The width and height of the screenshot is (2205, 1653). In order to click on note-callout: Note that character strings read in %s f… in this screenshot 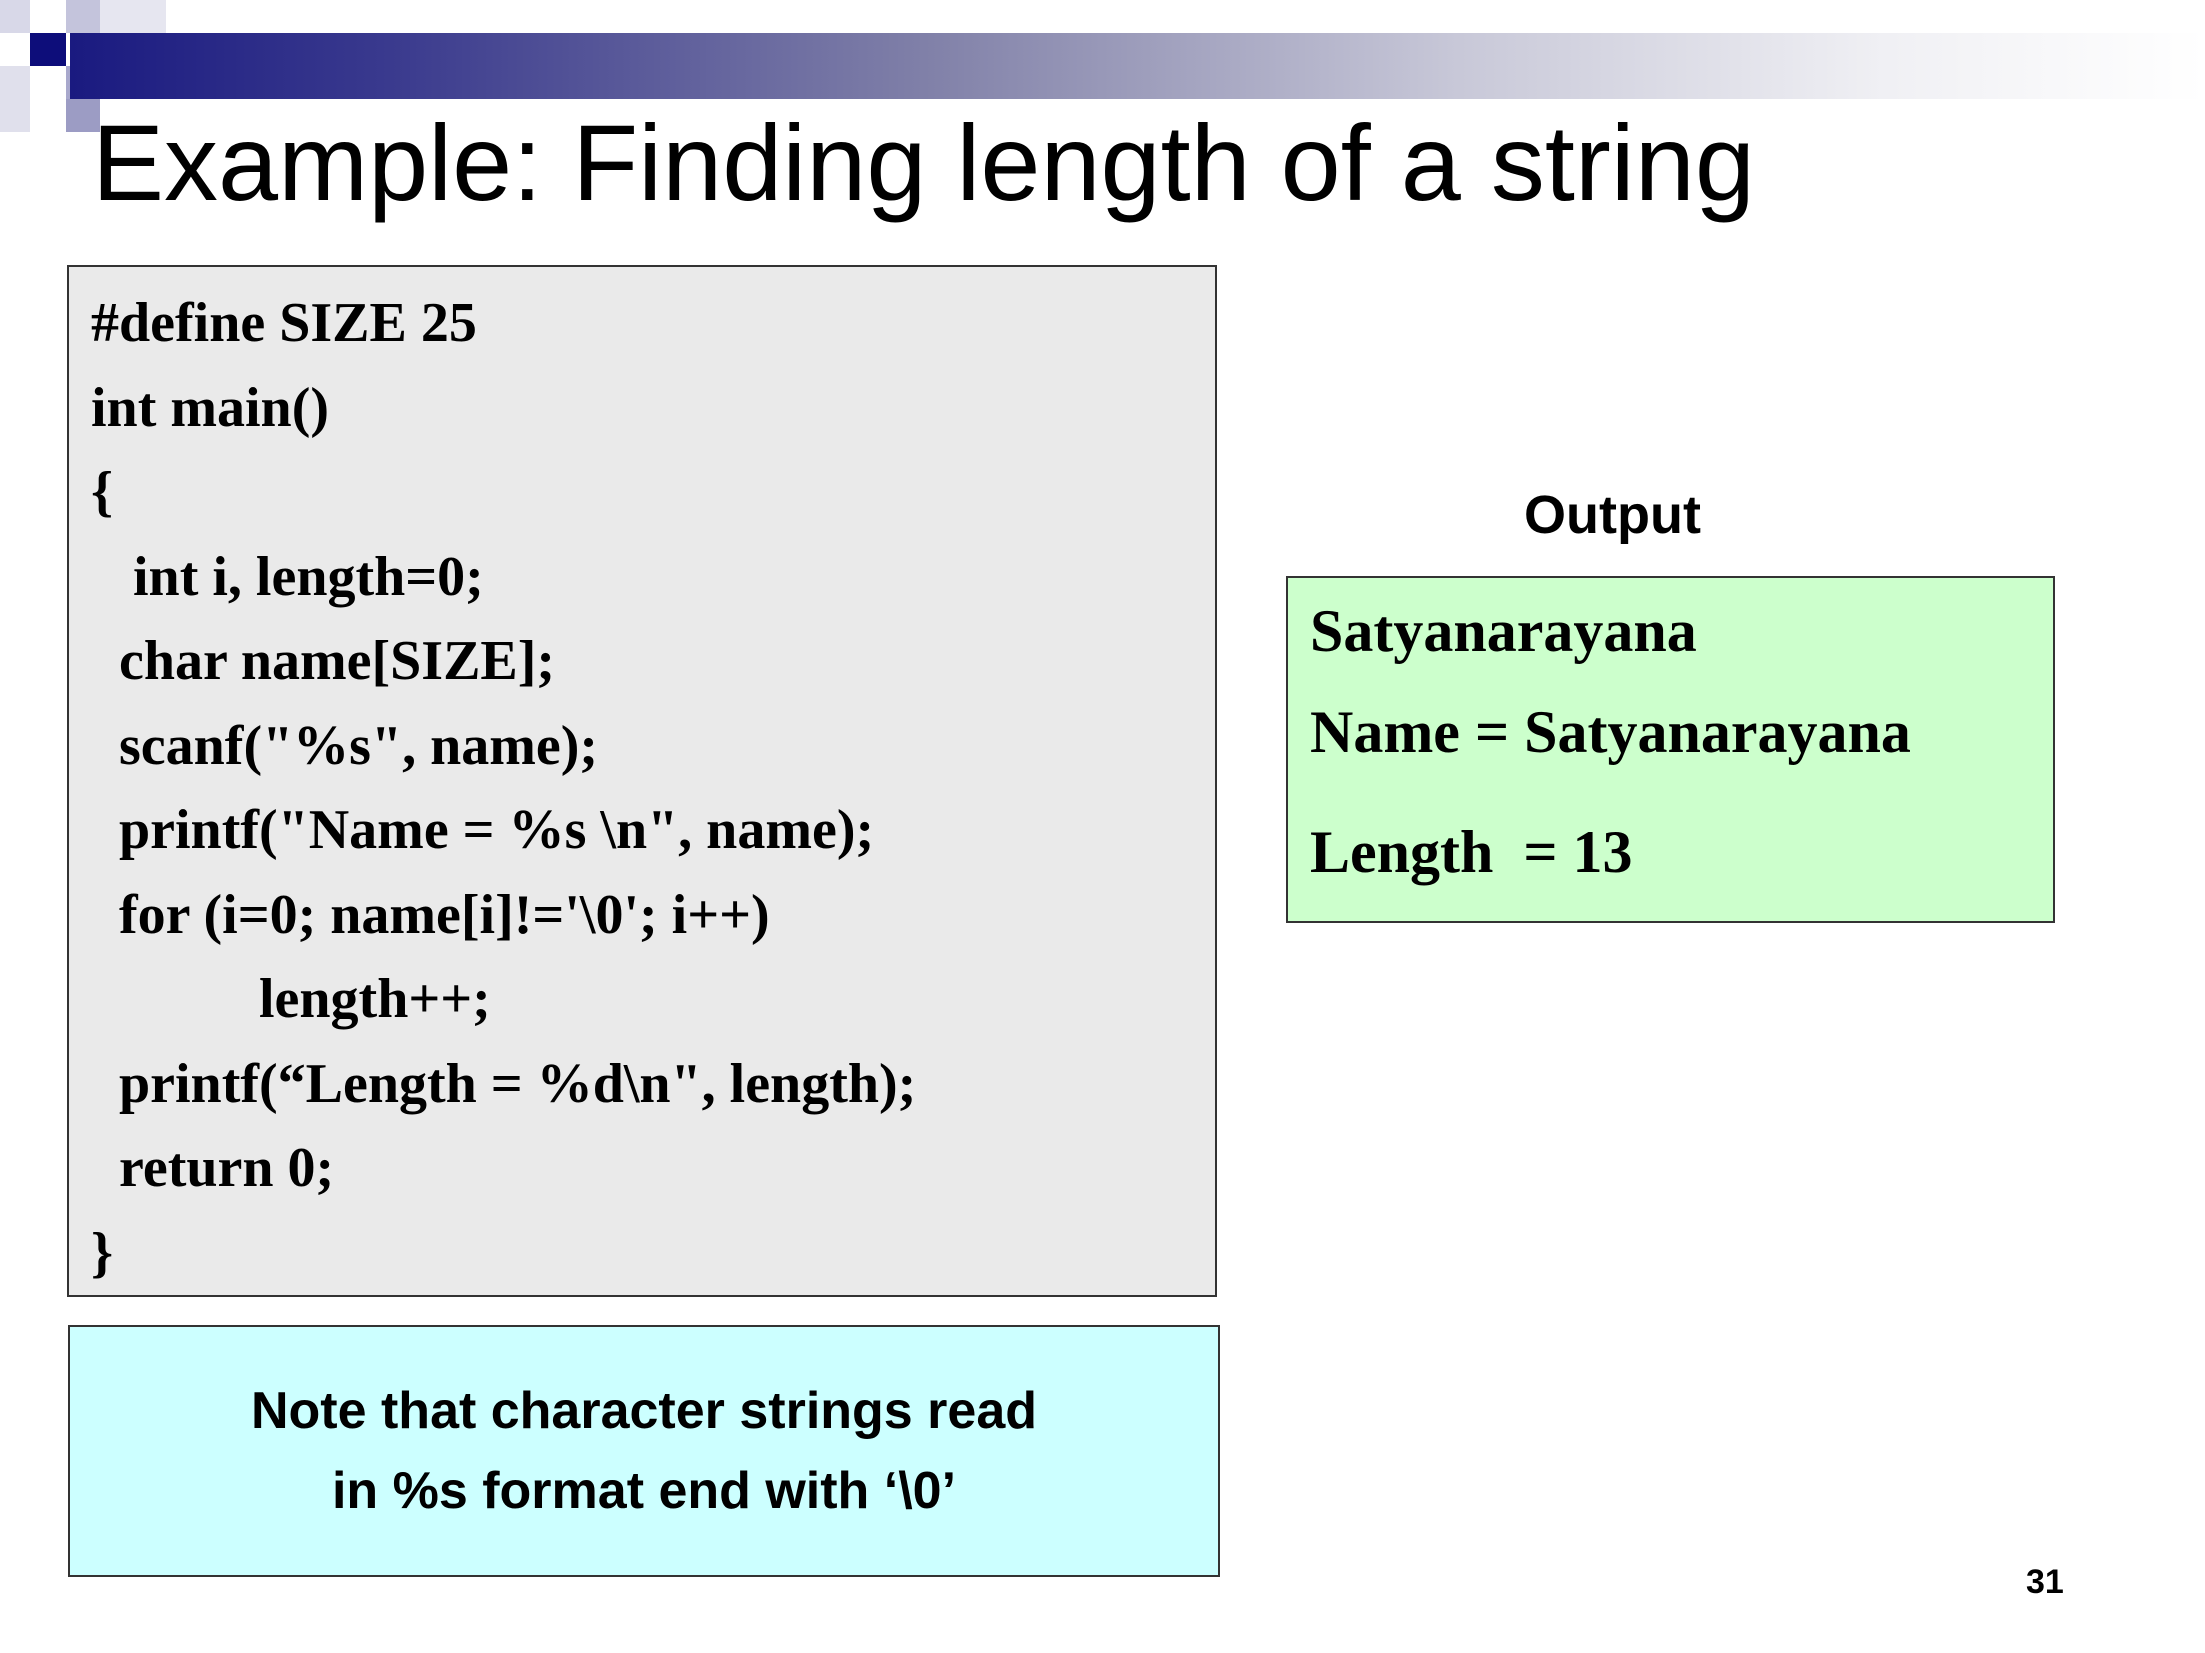, I will do `click(644, 1451)`.